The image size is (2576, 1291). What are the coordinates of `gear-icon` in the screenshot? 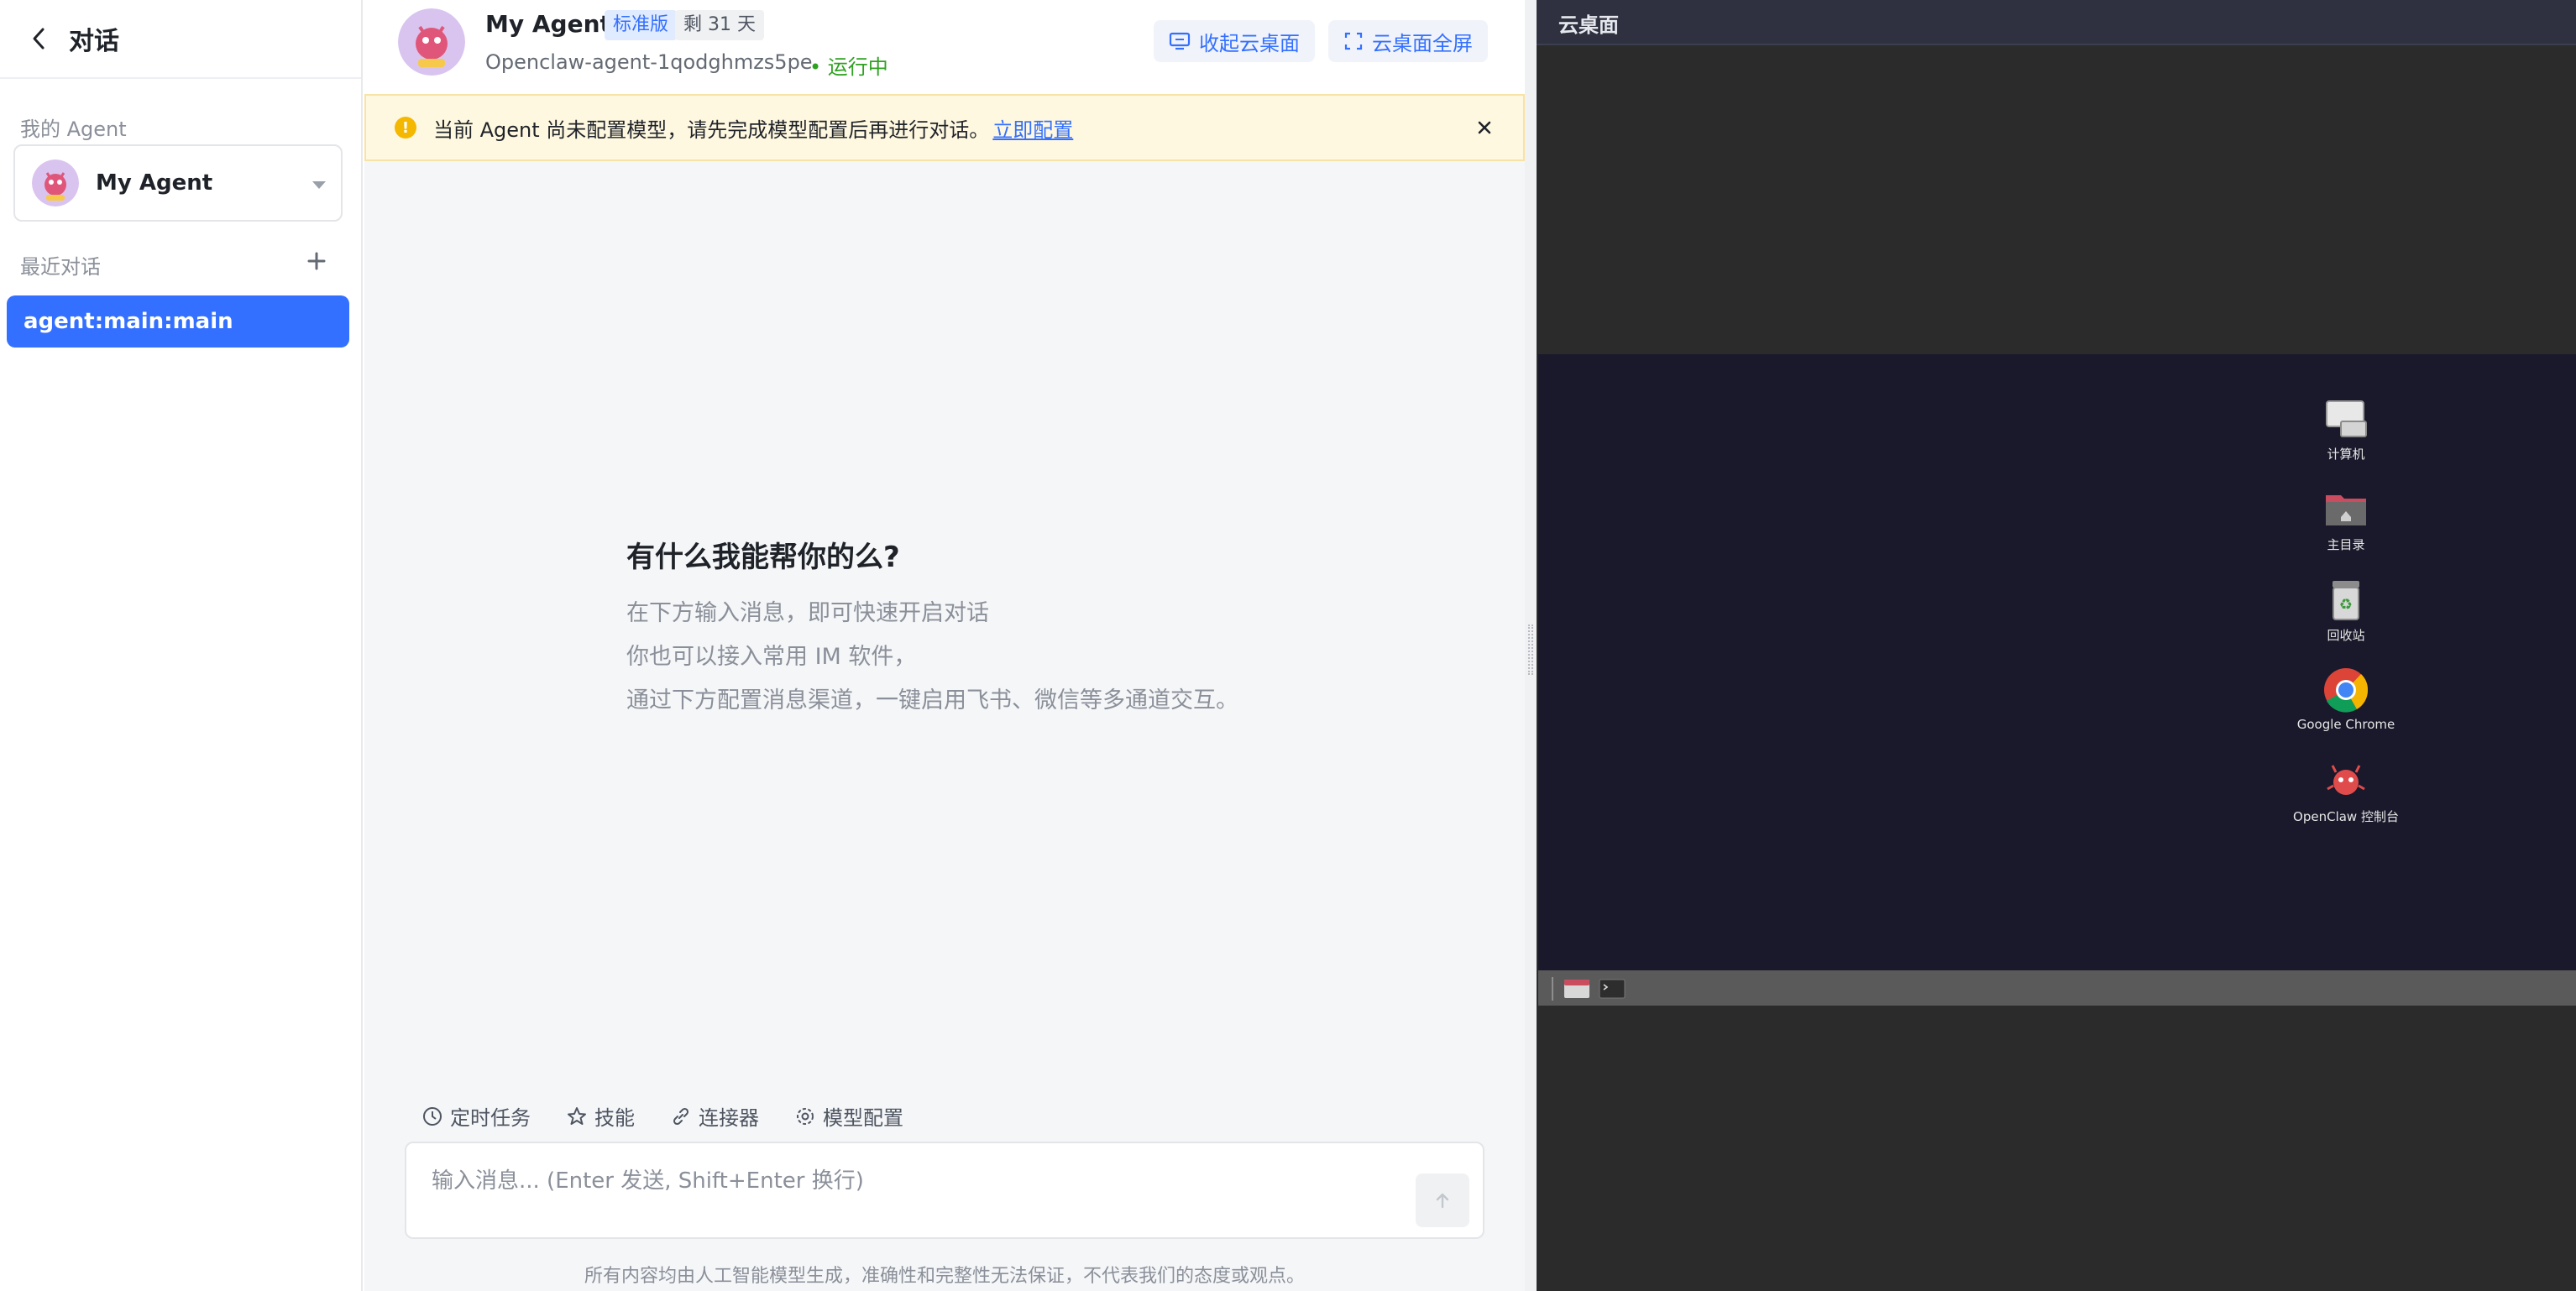 It's located at (805, 1116).